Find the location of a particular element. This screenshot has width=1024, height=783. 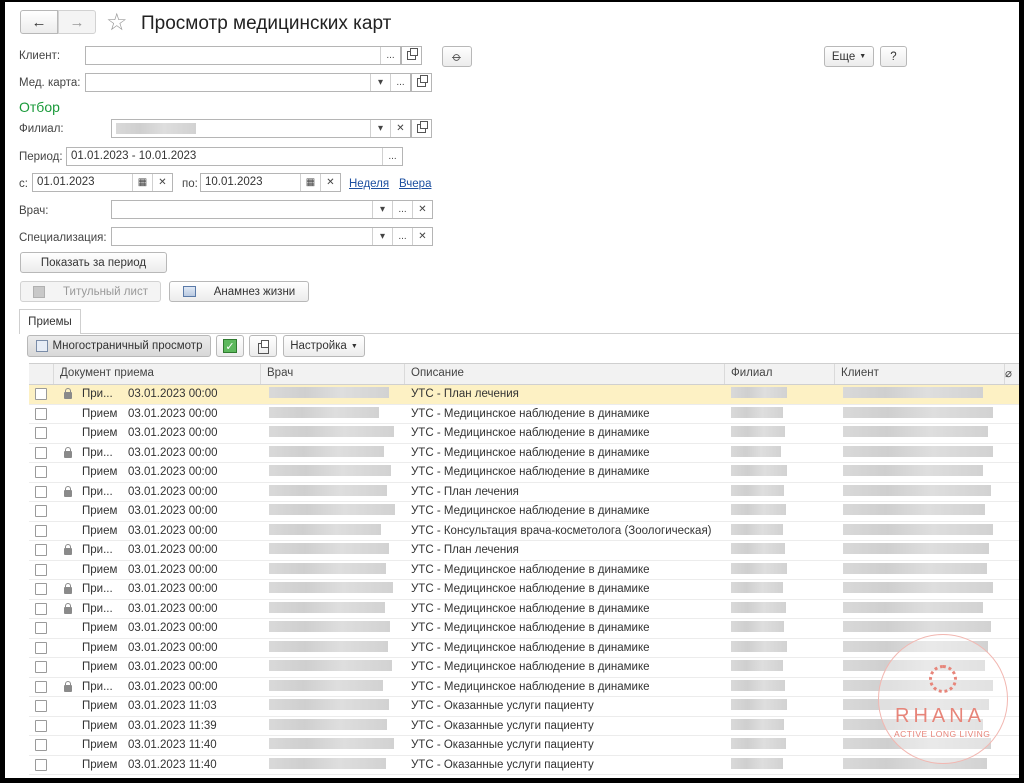

doctor-field: ▾ ... ✕ is located at coordinates (272, 209).